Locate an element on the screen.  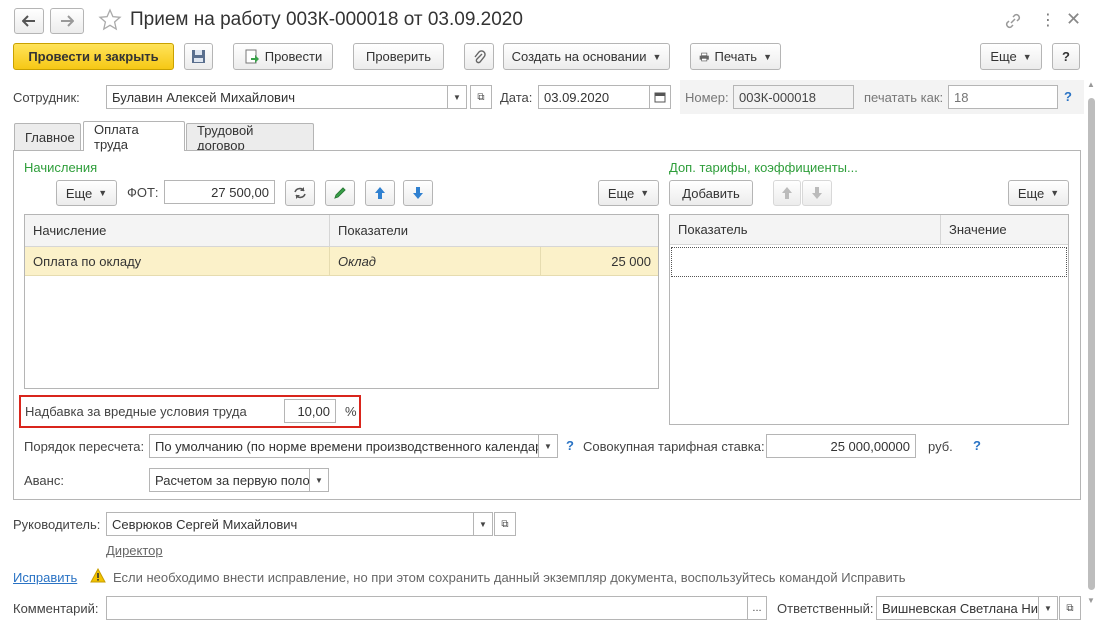
attach-button is located at coordinates (479, 56).